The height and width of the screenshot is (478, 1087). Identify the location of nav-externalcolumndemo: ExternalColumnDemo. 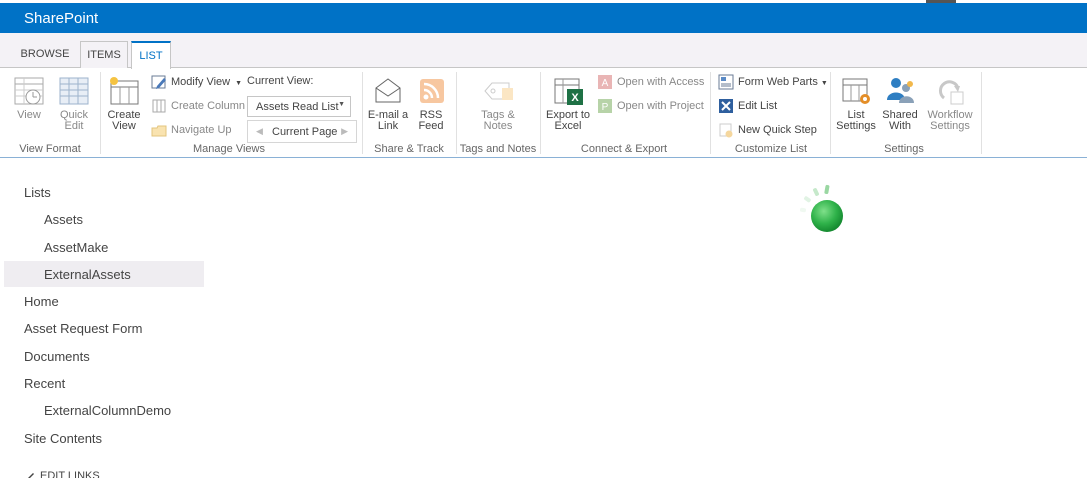
(107, 410).